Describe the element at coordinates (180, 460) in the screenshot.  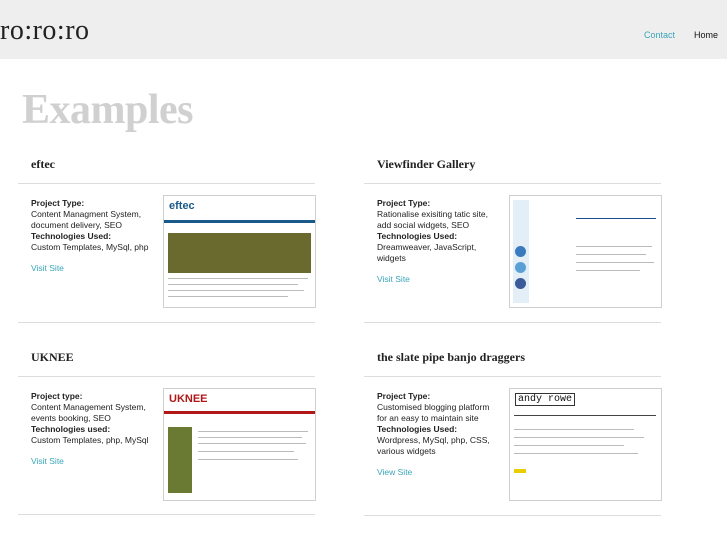
I see `thumb-side-image` at that location.